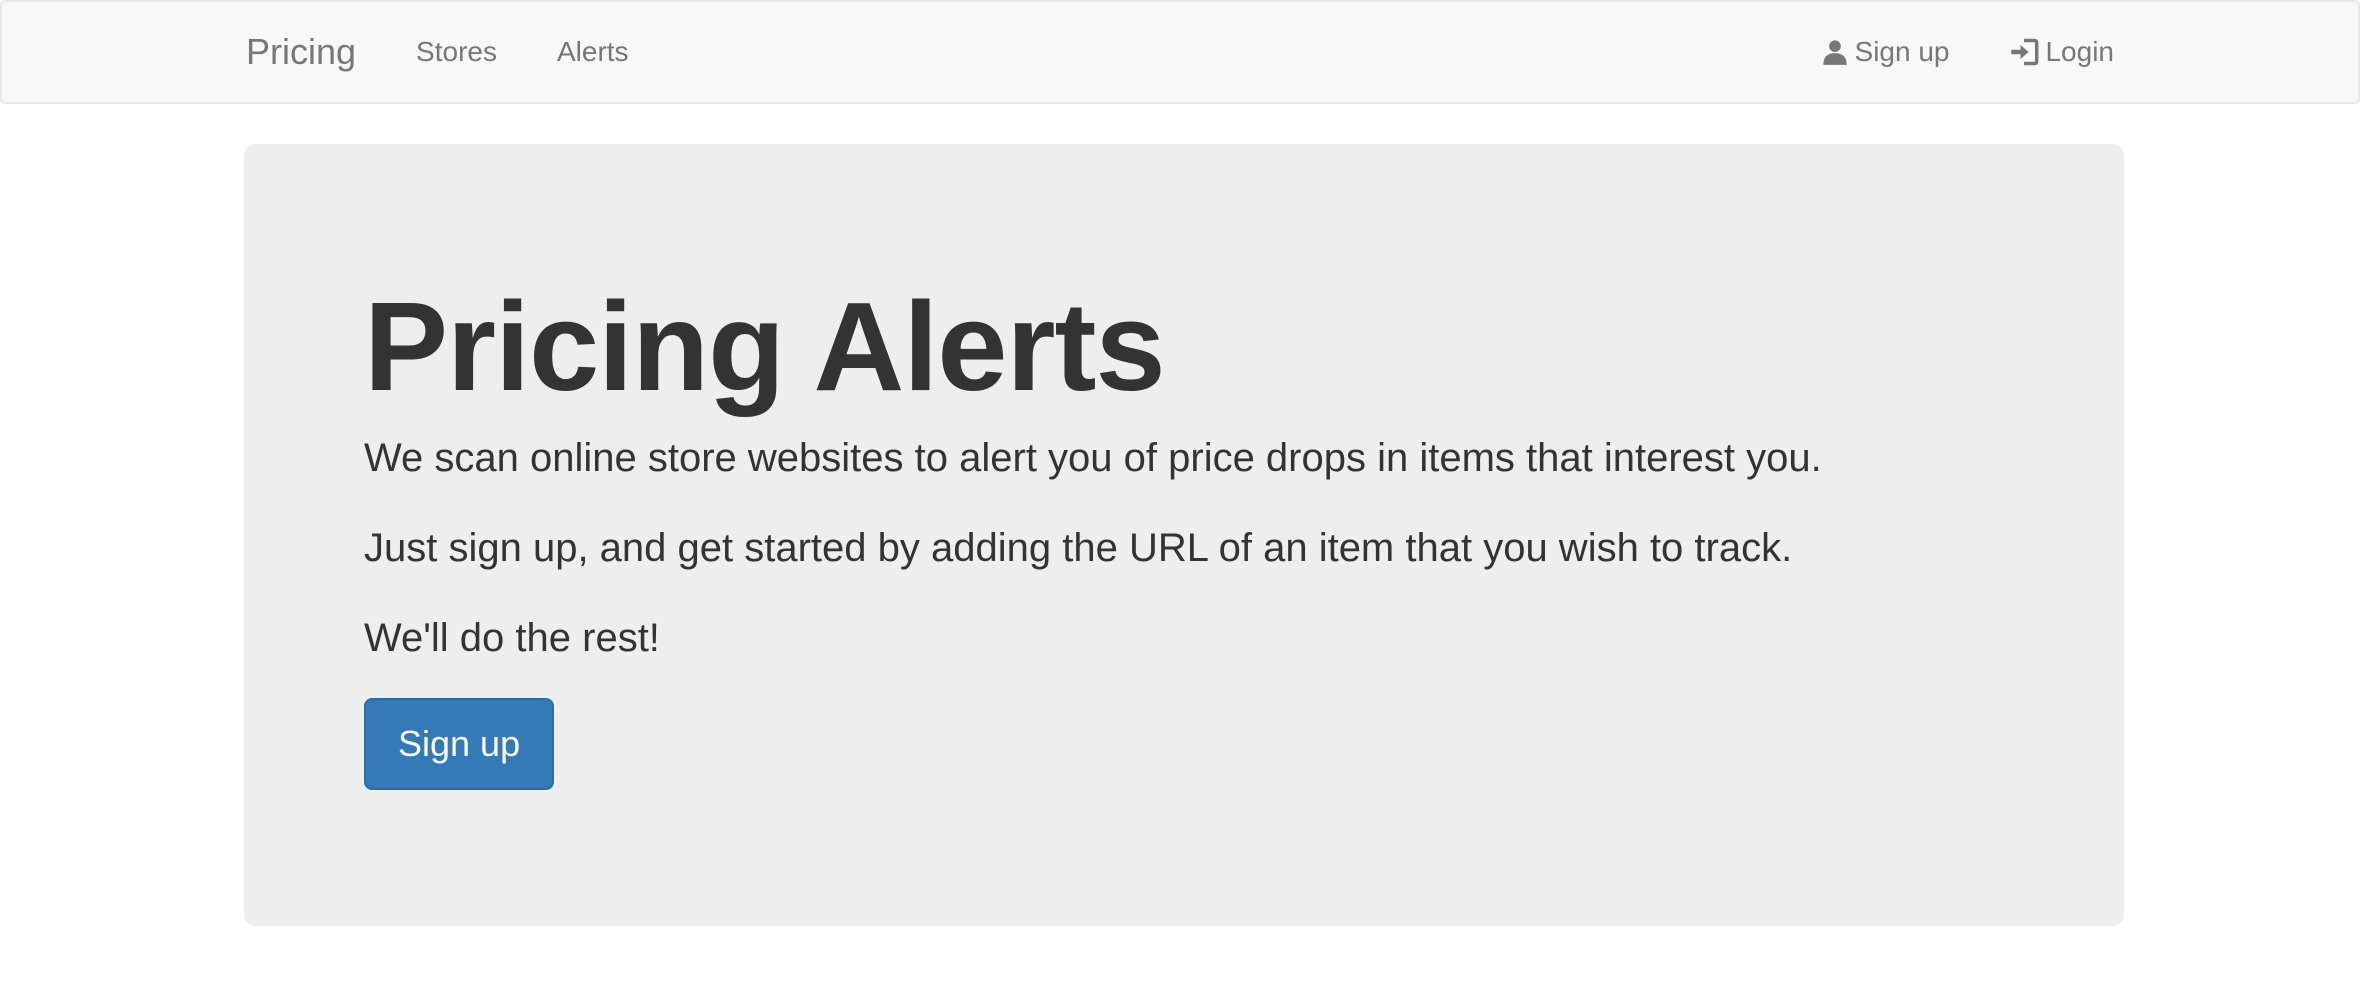 The width and height of the screenshot is (2360, 986). I want to click on nav-link-login: Login, so click(2061, 52).